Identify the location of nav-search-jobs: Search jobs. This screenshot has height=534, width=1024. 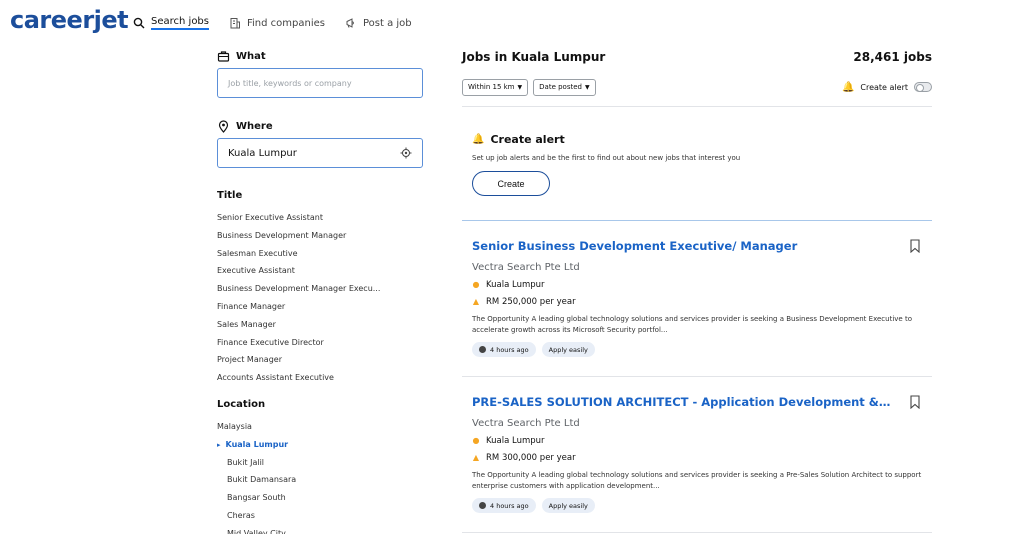
(171, 23).